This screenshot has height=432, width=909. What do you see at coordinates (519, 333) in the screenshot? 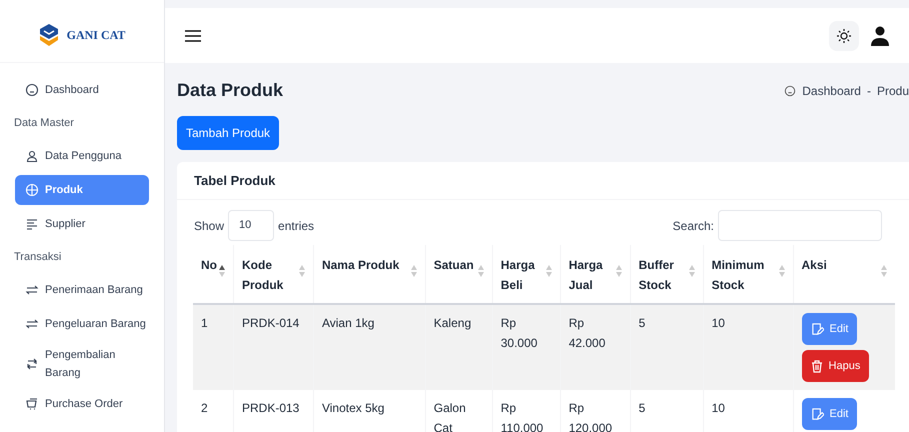
I see `table-cell: Rp 30.000` at bounding box center [519, 333].